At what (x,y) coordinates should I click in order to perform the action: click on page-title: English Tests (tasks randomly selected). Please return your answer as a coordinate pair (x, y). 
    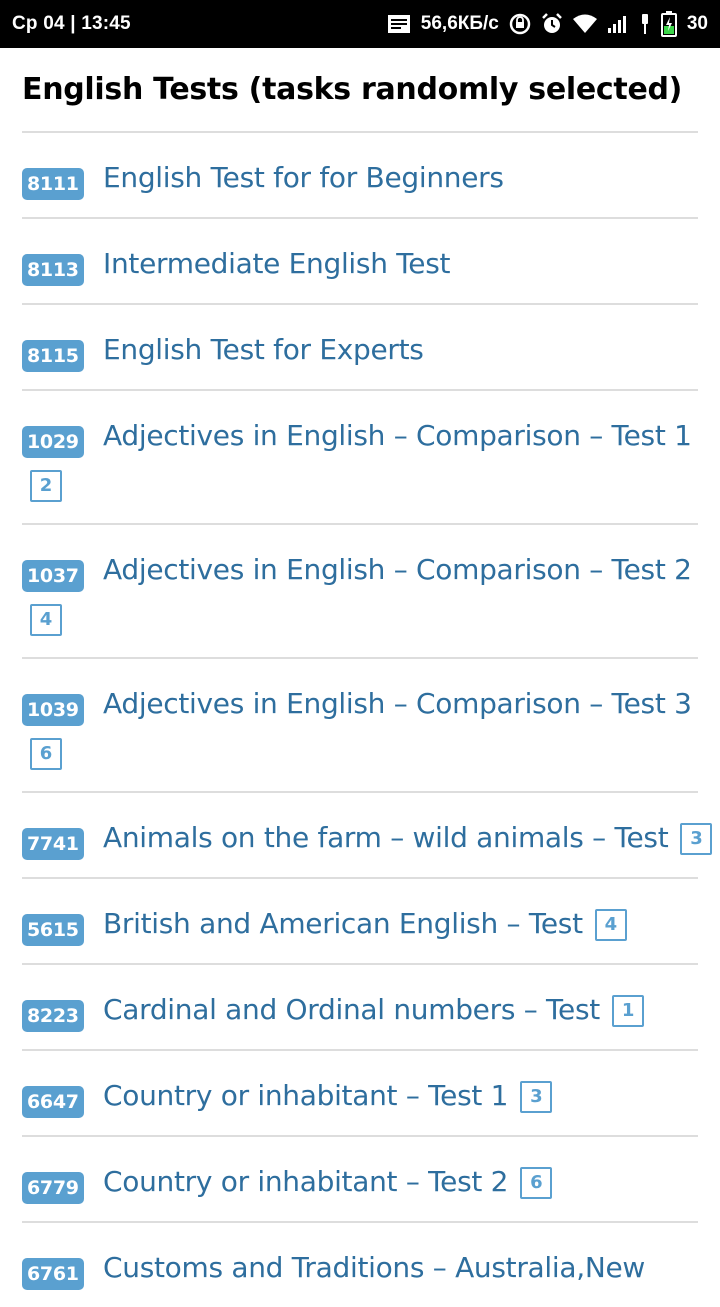
    Looking at the image, I should click on (352, 89).